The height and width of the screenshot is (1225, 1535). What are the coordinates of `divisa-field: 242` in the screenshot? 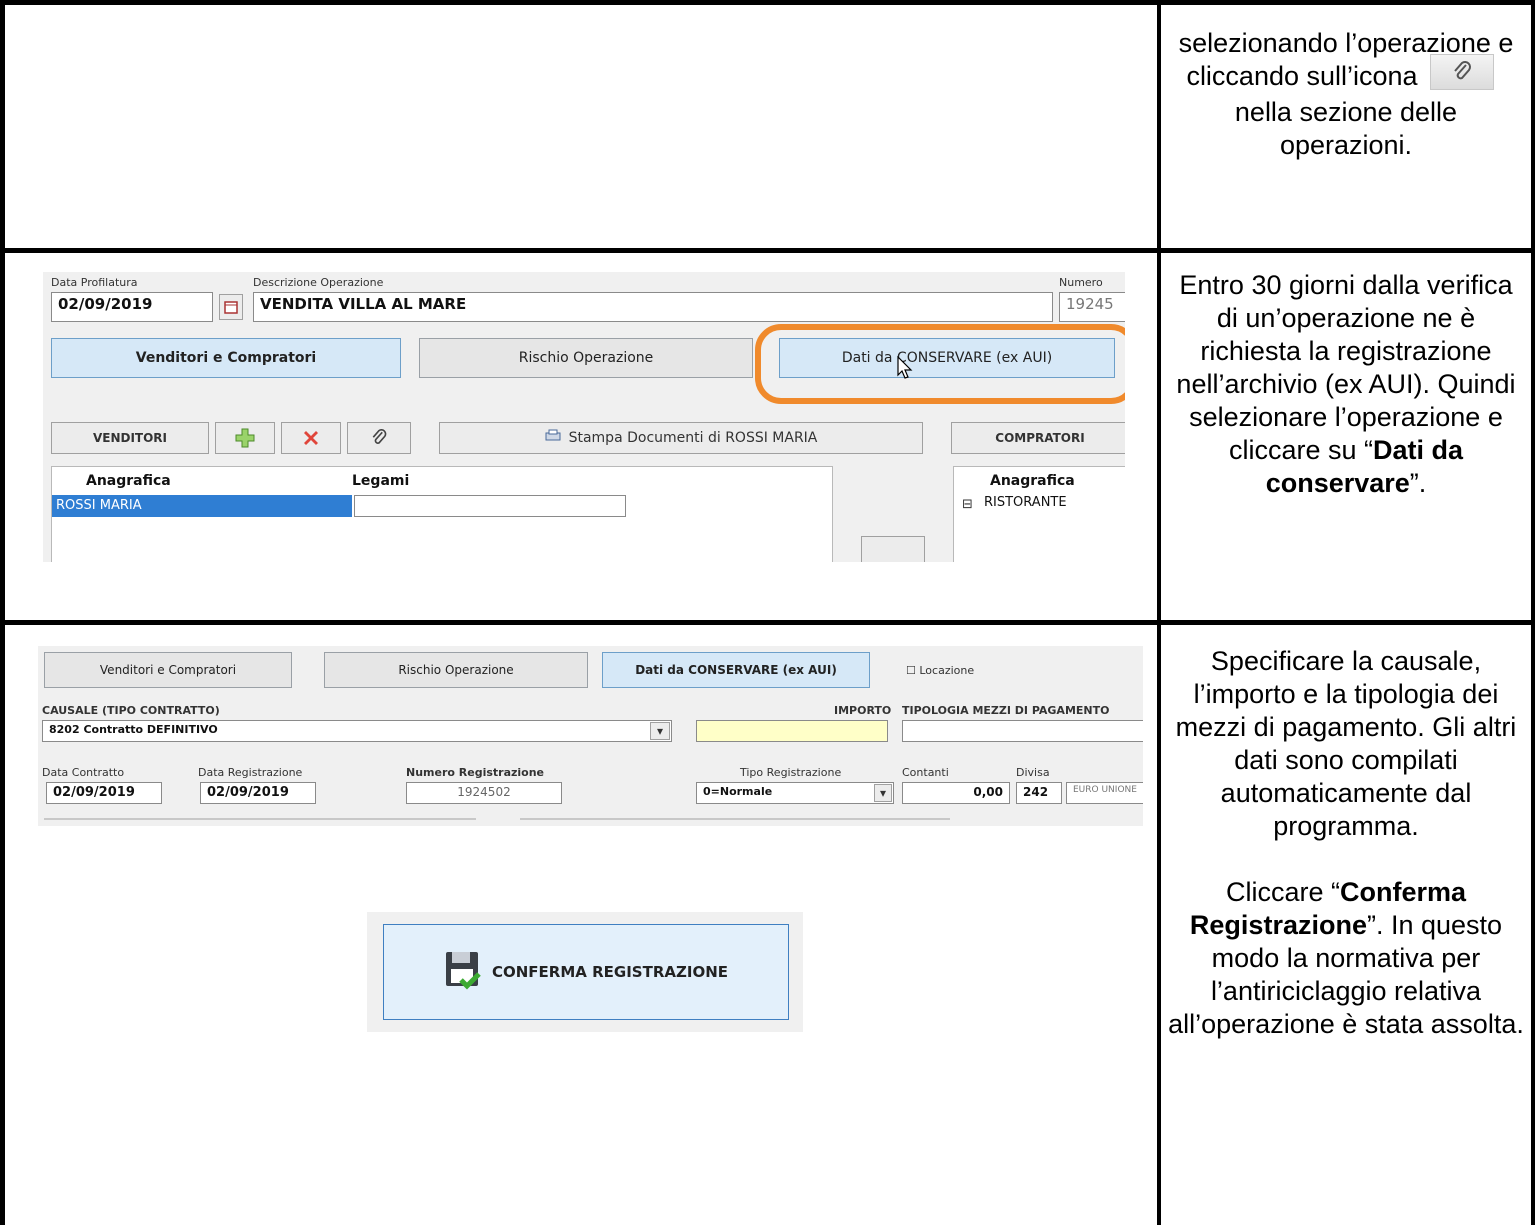 It's located at (1039, 793).